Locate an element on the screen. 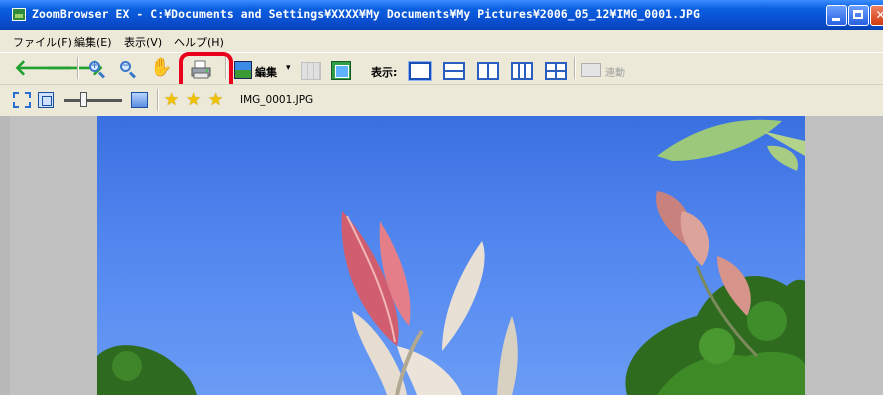 The width and height of the screenshot is (883, 395). menu-bar: ファイル(F) 編集(E) 表示(V) ヘルプ(H) is located at coordinates (441, 41).